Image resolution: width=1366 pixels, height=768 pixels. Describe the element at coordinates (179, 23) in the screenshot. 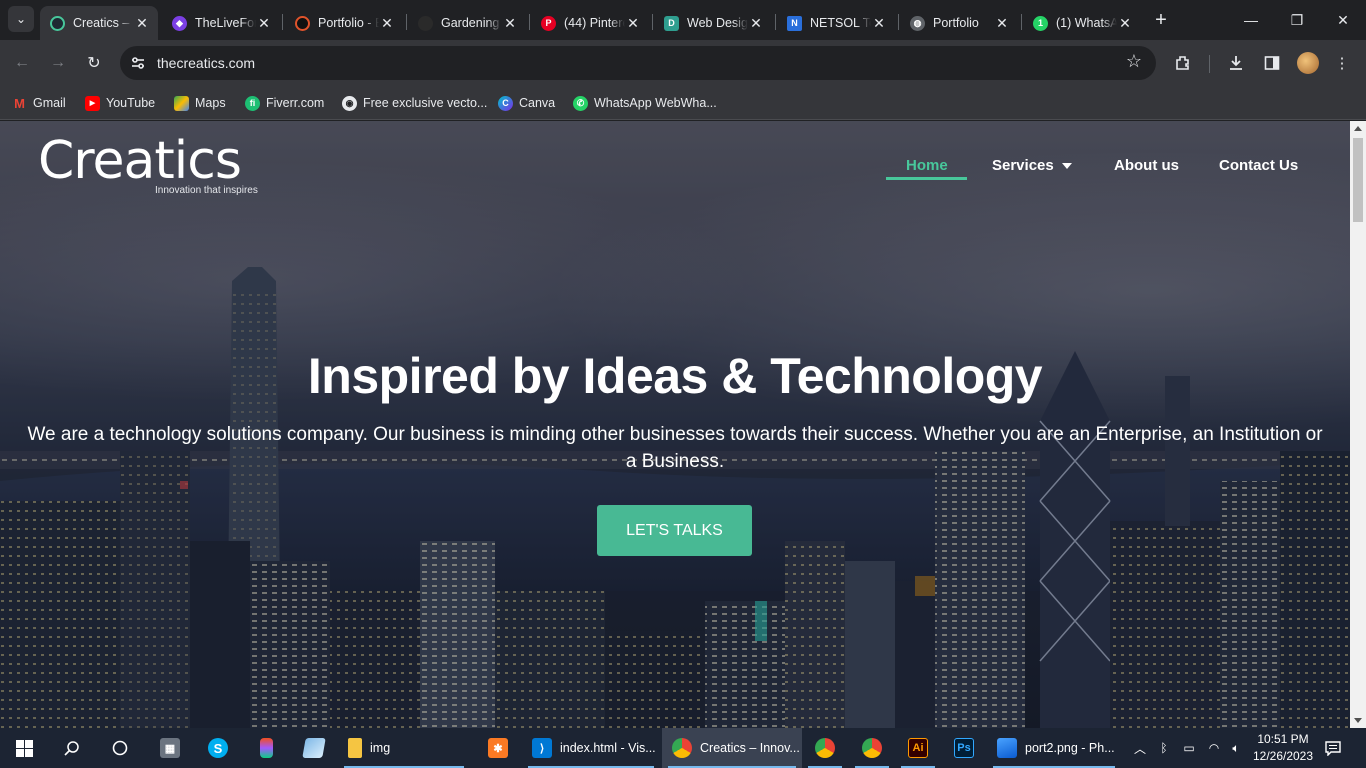

I see `thelivefont-favicon-icon: ◆` at that location.